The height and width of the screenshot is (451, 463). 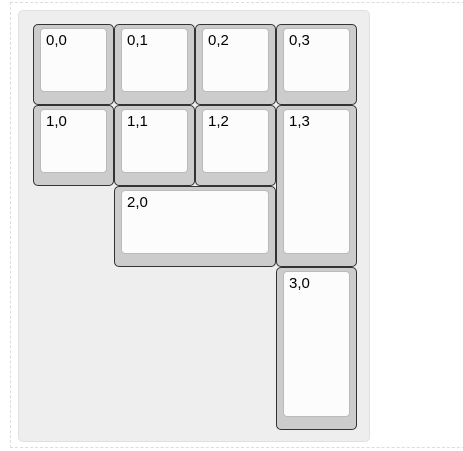 I want to click on key-label: 1,0, so click(x=56, y=121).